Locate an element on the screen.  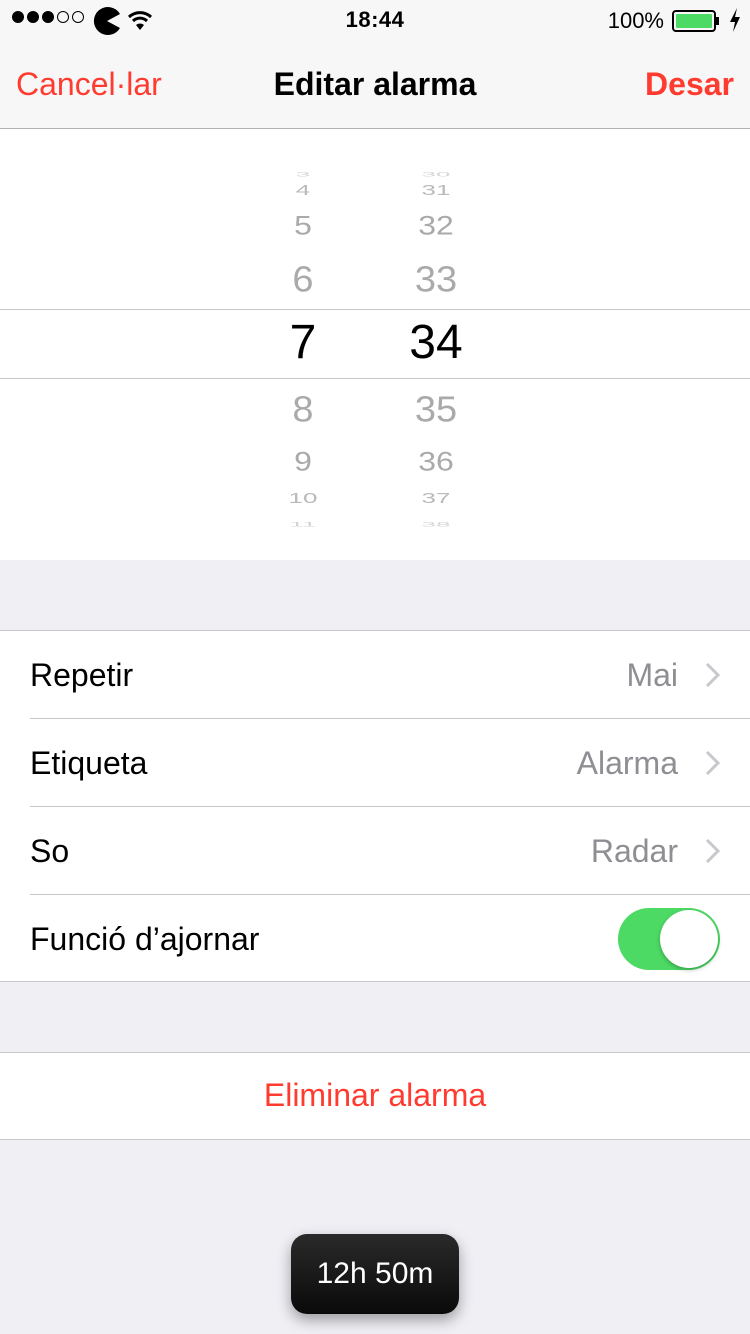
hour-wheel: 3 4 5 6 7 8 9 10 11 is located at coordinates (303, 344).